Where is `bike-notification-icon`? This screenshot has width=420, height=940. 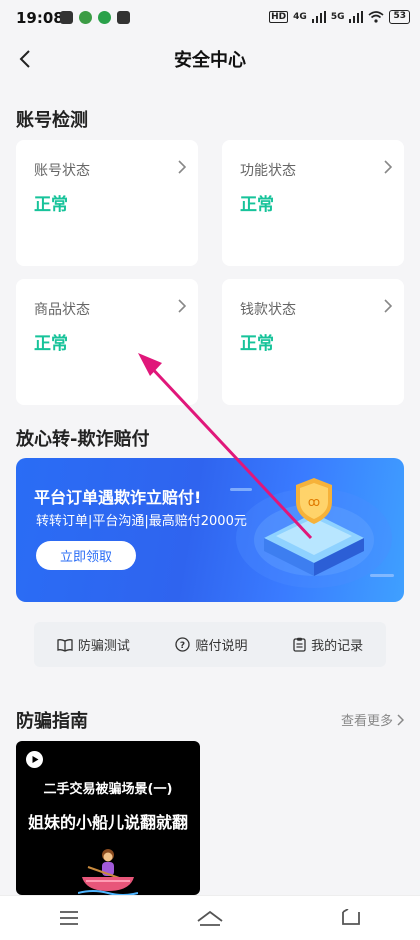
bike-notification-icon is located at coordinates (85, 17).